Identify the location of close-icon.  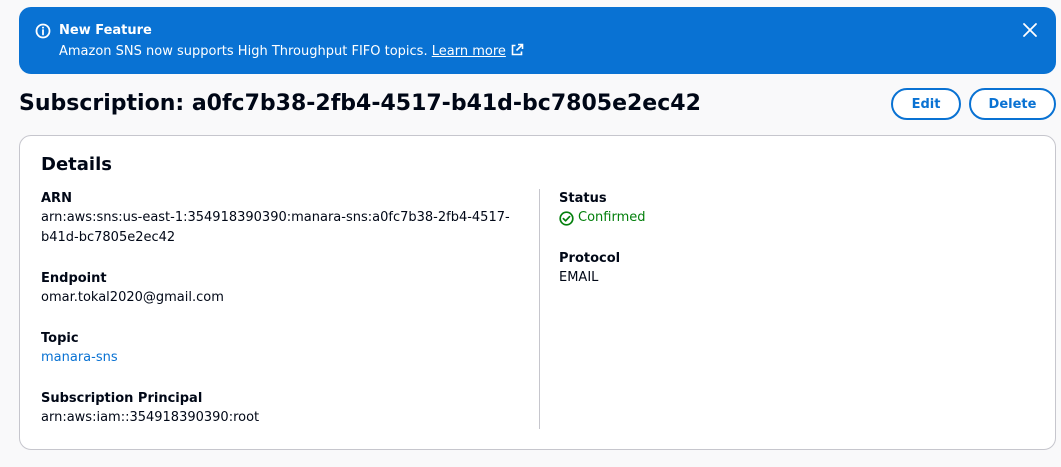
(1030, 30).